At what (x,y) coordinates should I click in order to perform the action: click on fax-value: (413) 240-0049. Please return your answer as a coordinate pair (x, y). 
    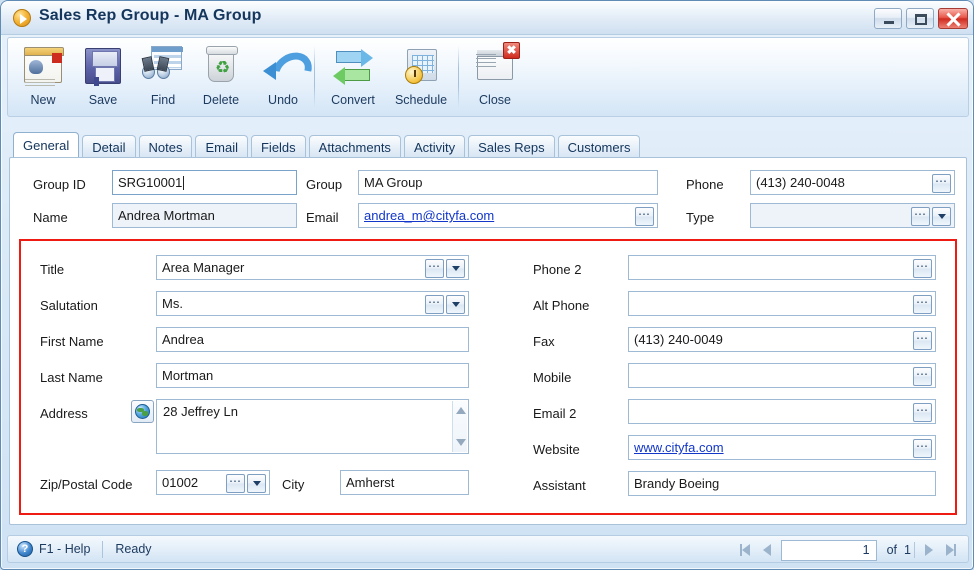
    Looking at the image, I should click on (678, 339).